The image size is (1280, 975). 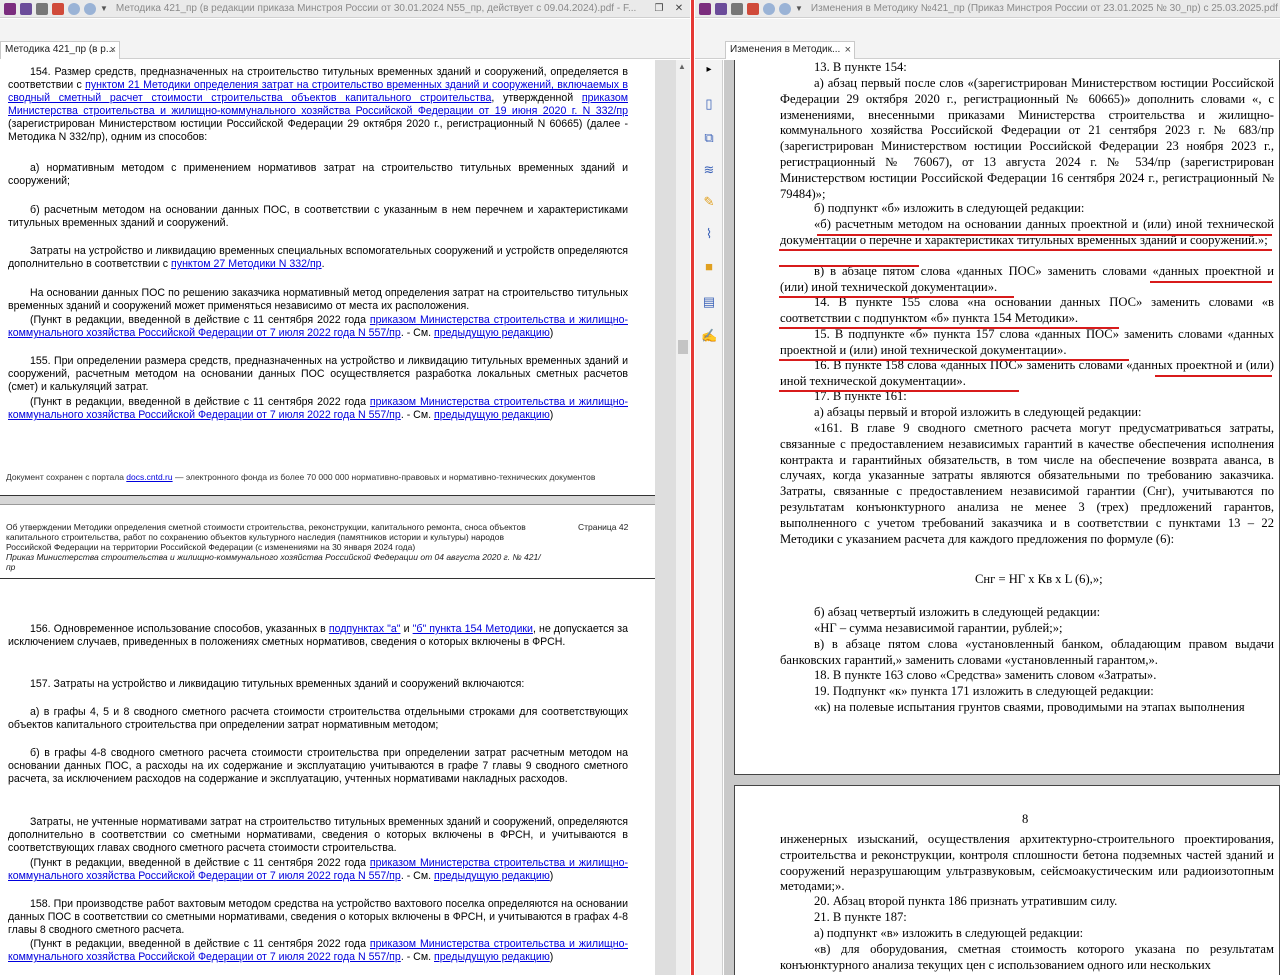 I want to click on vertical-scrollbar: ▲, so click(x=683, y=517).